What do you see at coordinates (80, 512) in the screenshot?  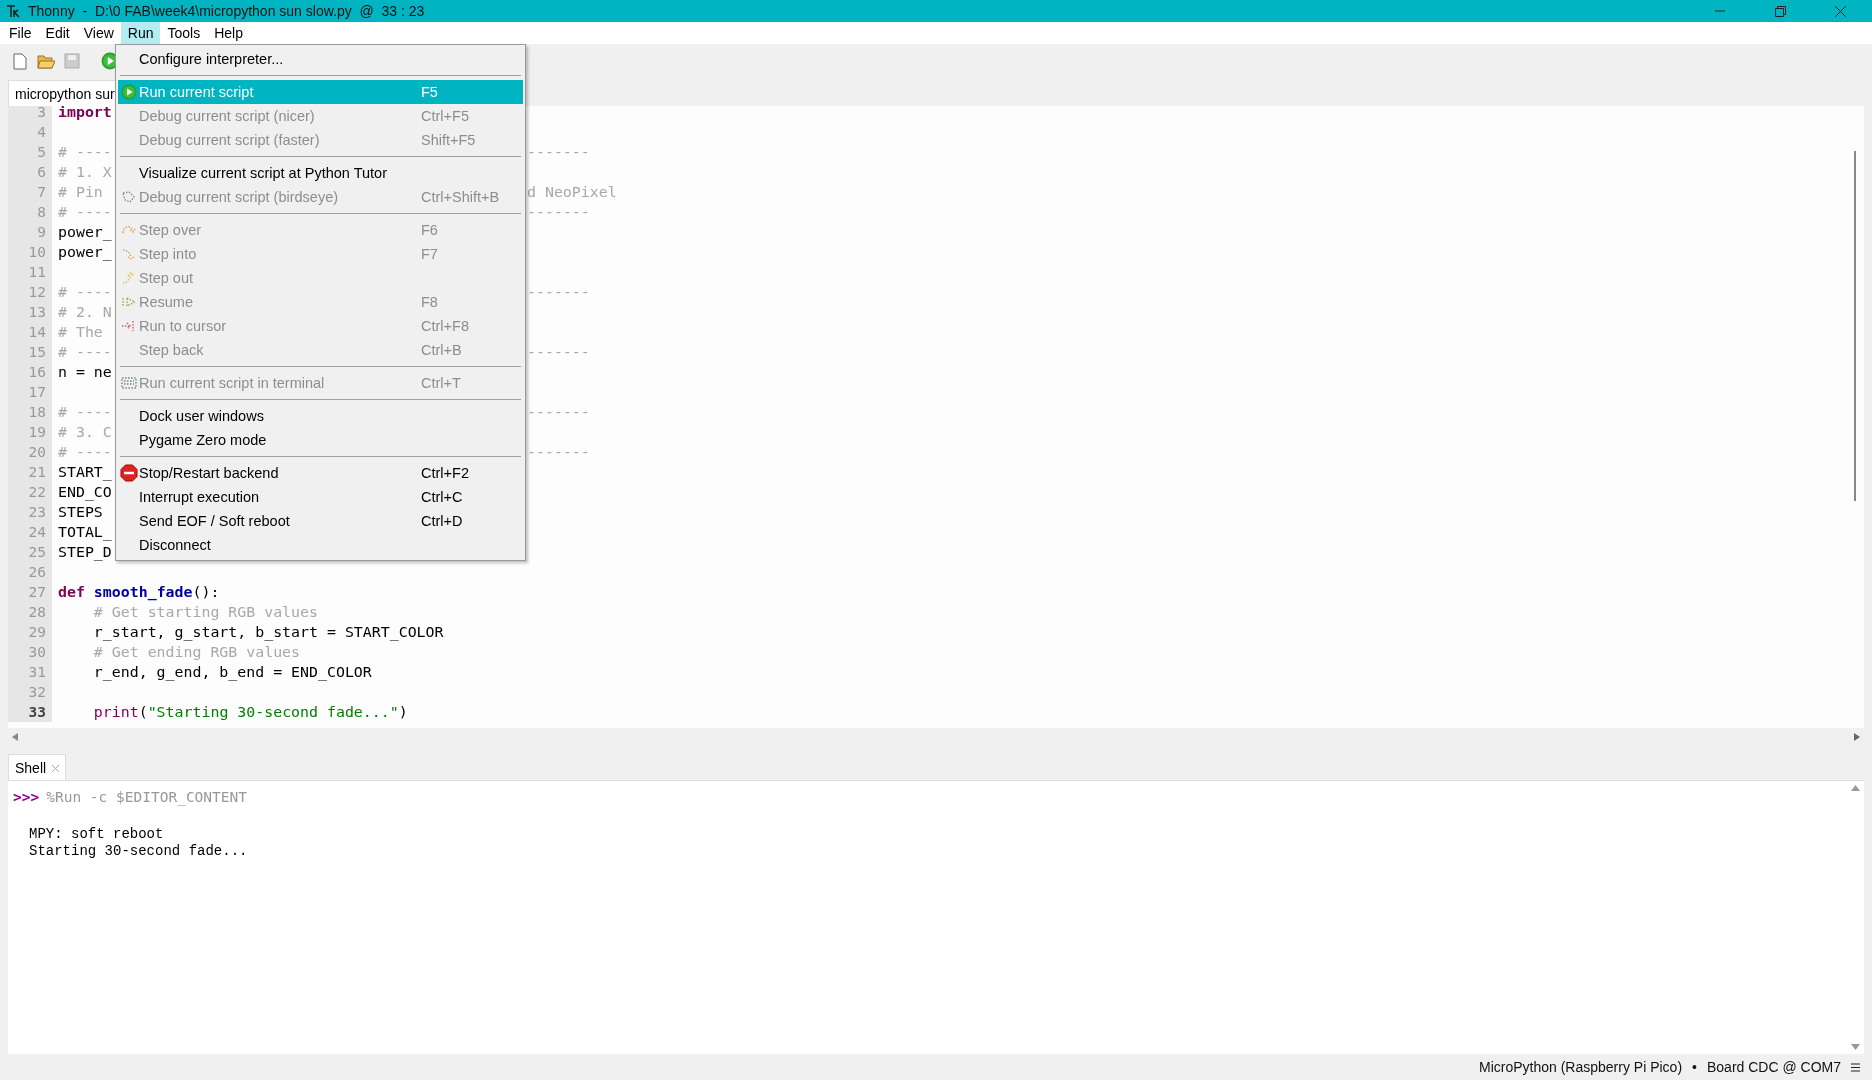 I see `code-line: STEPS` at bounding box center [80, 512].